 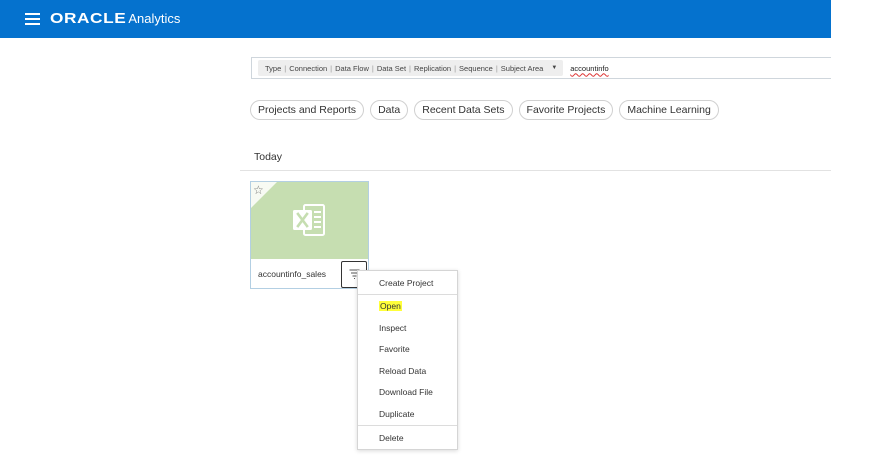 I want to click on menu-item-inspect: Inspect, so click(x=407, y=328).